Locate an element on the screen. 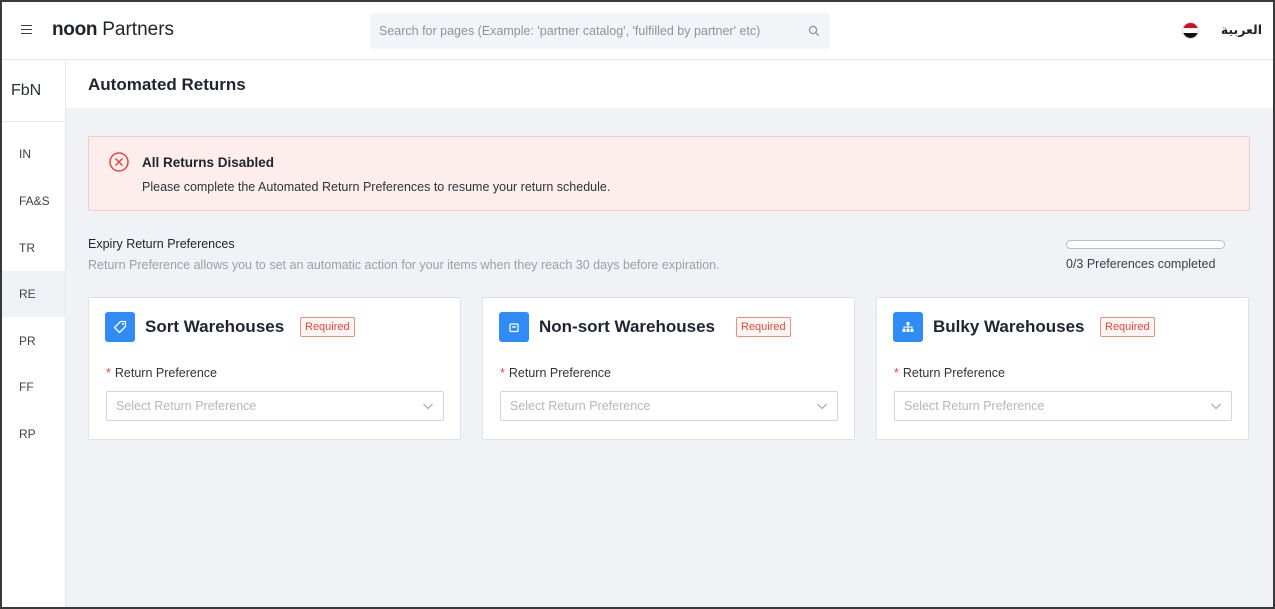  logo-noon-text: noon is located at coordinates (75, 29).